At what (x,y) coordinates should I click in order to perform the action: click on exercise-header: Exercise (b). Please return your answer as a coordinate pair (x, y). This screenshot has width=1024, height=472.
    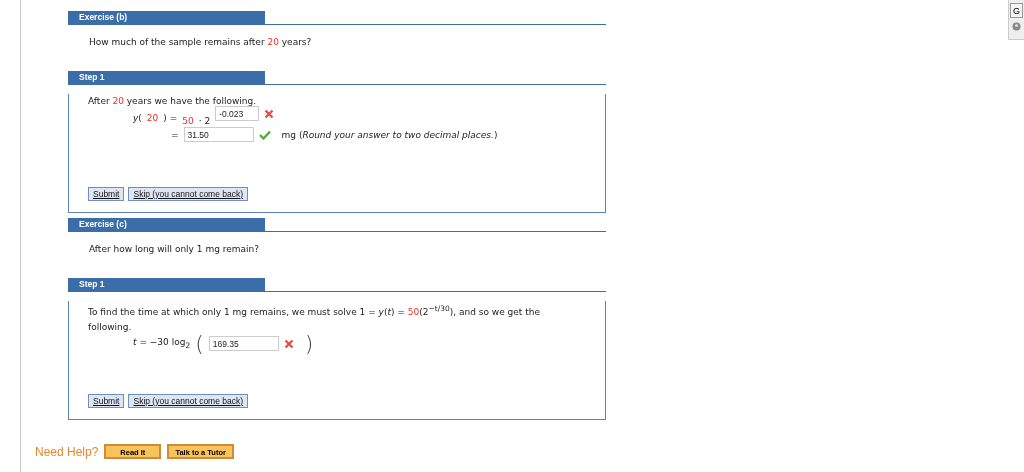
    Looking at the image, I should click on (166, 17).